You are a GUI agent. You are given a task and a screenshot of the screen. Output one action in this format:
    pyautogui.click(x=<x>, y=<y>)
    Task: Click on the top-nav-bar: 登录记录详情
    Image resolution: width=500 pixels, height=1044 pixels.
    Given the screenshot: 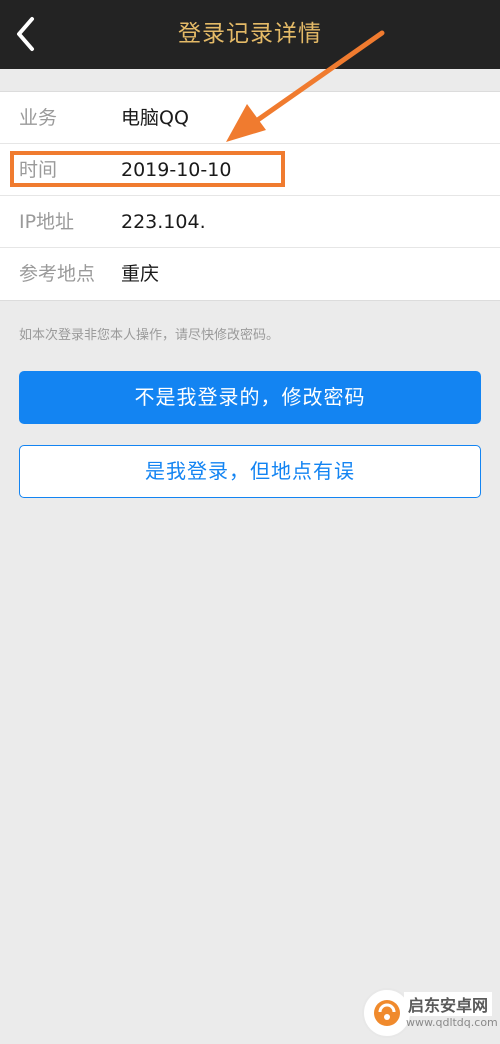 What is the action you would take?
    pyautogui.click(x=250, y=34)
    